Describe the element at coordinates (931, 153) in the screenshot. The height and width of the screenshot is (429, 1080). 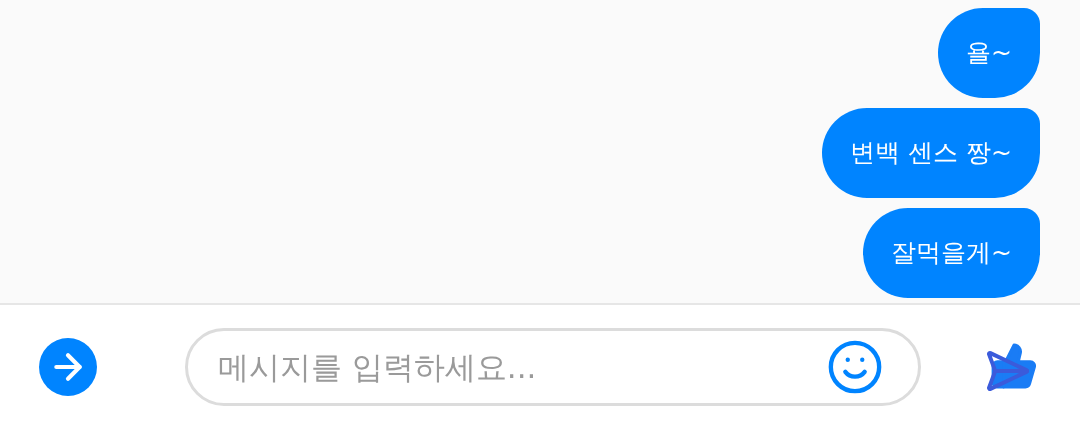
I see `message-bubble: 변백 센스 짱~` at that location.